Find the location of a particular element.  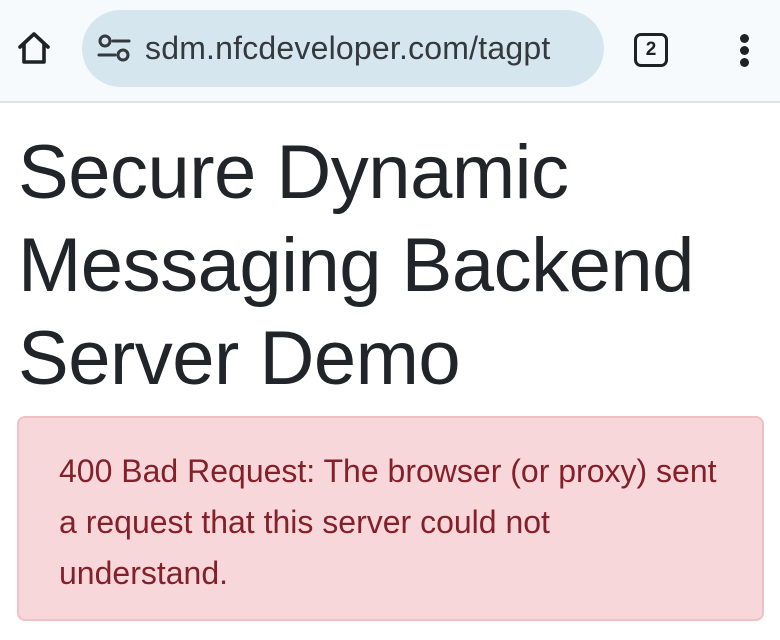

url-text: sdm.nfcdeveloper.com/tagpt is located at coordinates (374, 48).